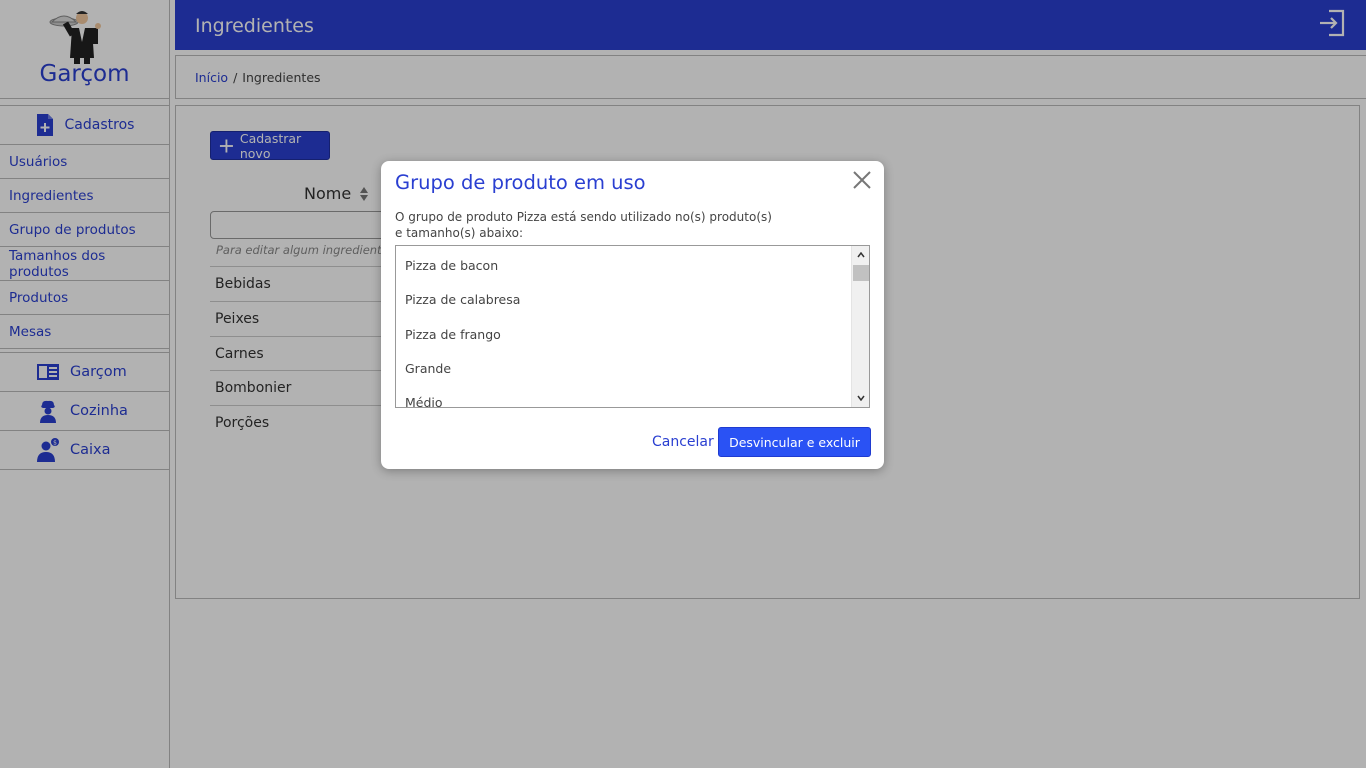 The height and width of the screenshot is (768, 1366). Describe the element at coordinates (520, 182) in the screenshot. I see `dialog-title: Grupo de produto em uso` at that location.